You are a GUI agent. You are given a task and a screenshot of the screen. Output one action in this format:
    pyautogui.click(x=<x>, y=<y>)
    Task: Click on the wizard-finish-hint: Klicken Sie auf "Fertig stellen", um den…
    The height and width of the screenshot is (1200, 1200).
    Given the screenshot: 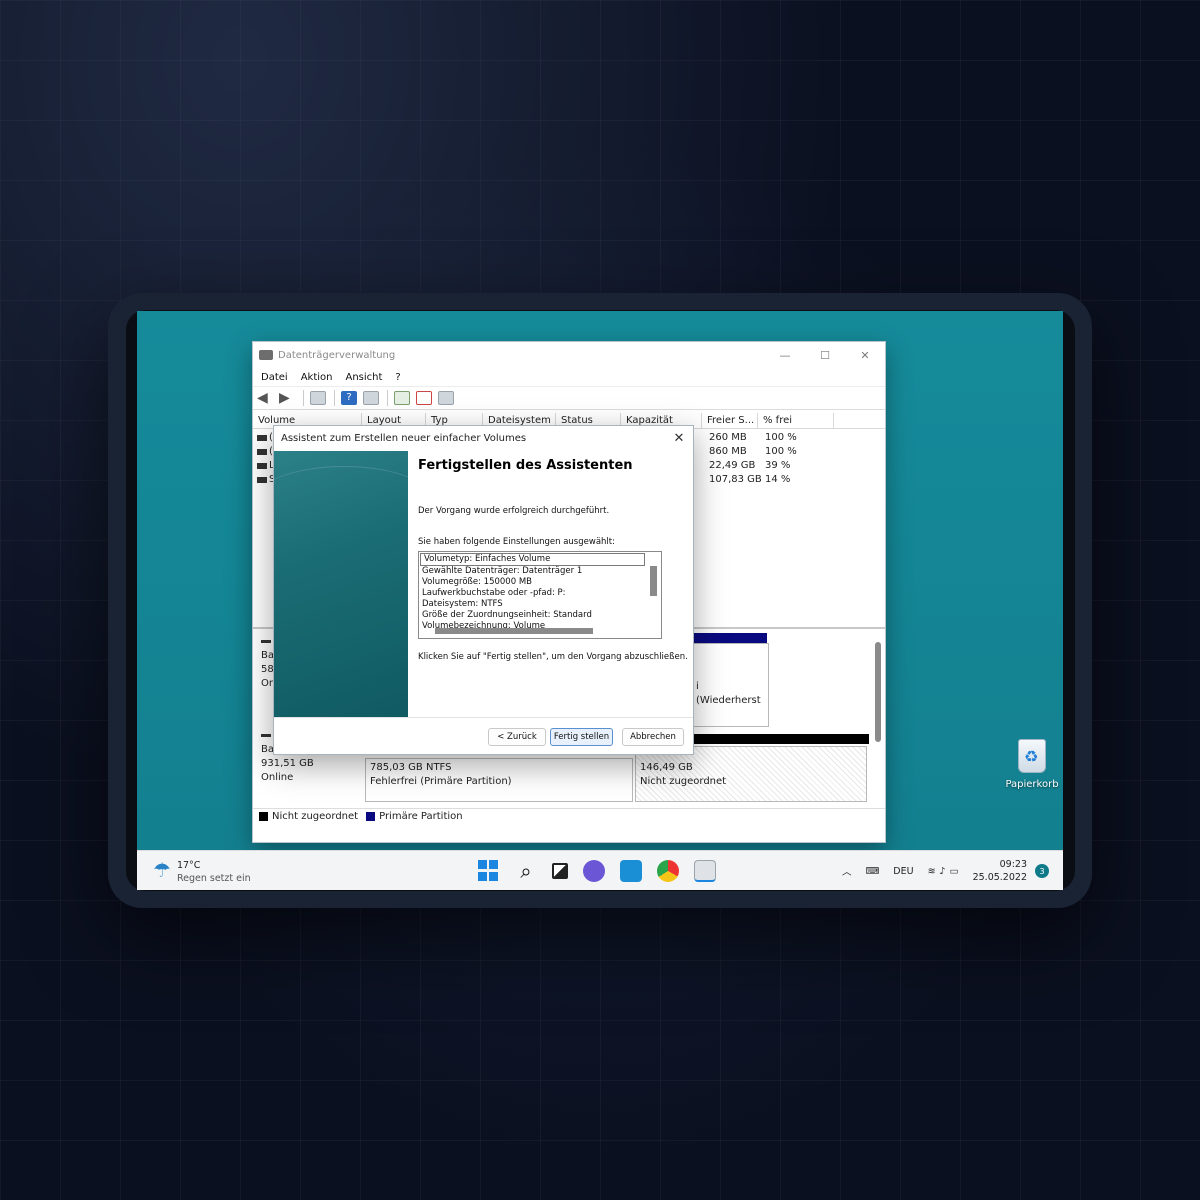 What is the action you would take?
    pyautogui.click(x=553, y=657)
    